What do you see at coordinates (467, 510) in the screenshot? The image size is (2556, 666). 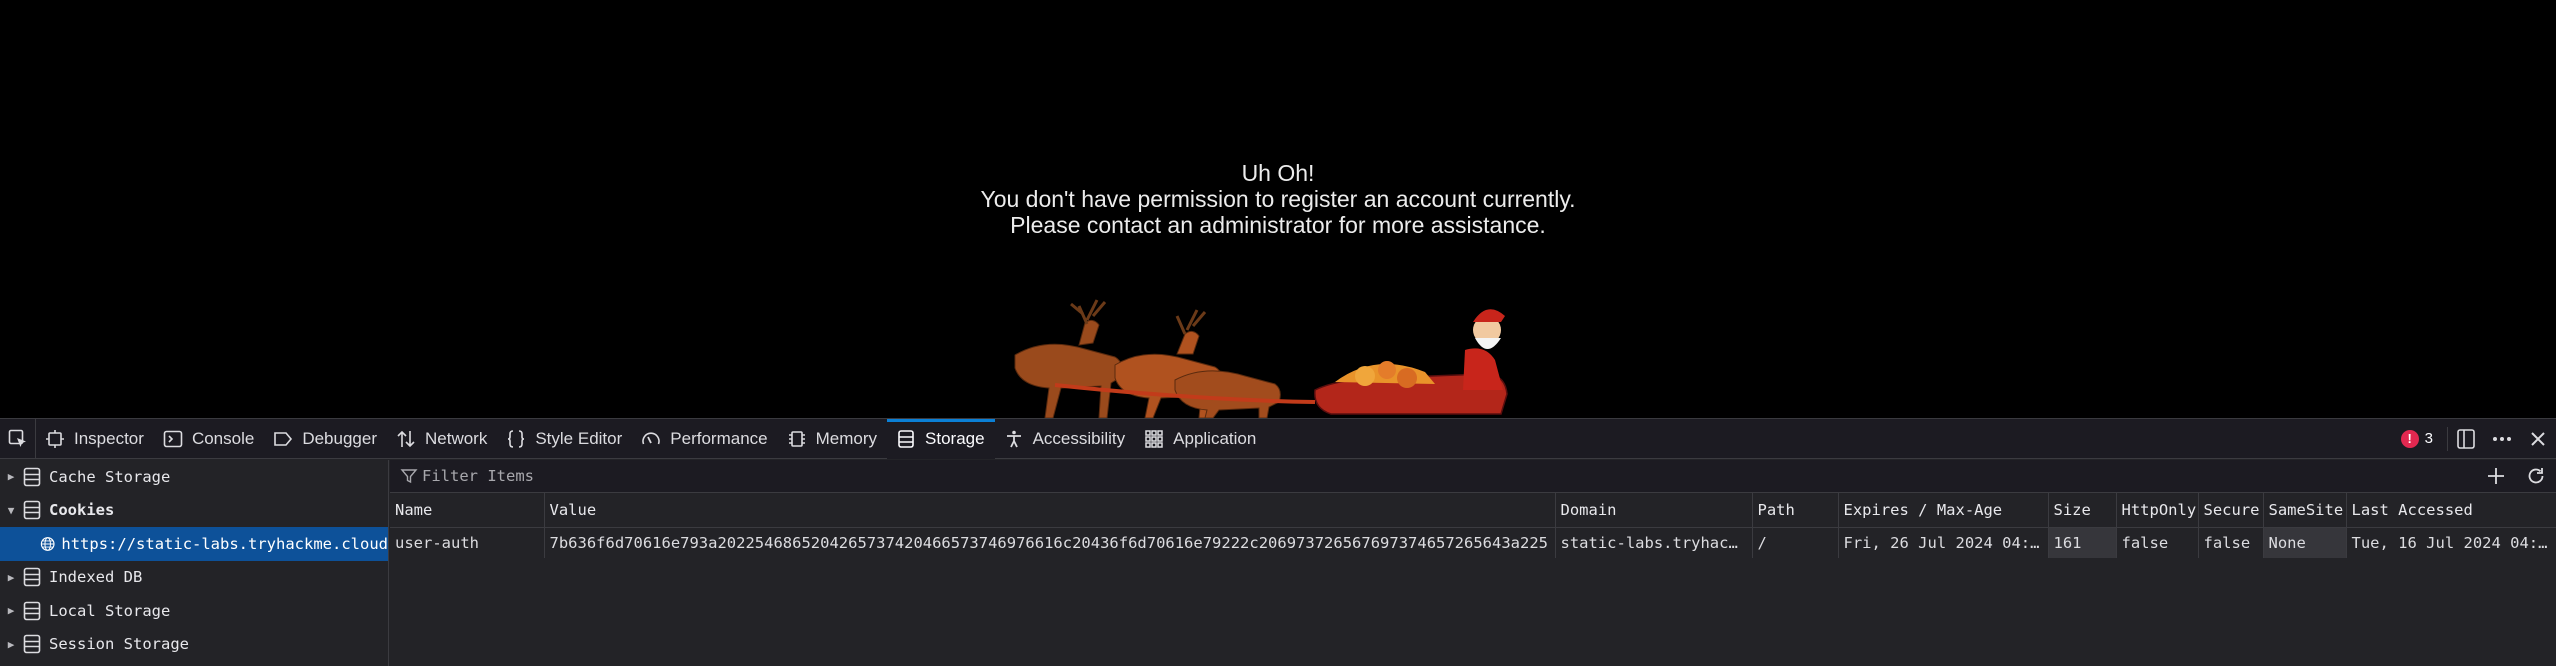 I see `column-header-name: Name` at bounding box center [467, 510].